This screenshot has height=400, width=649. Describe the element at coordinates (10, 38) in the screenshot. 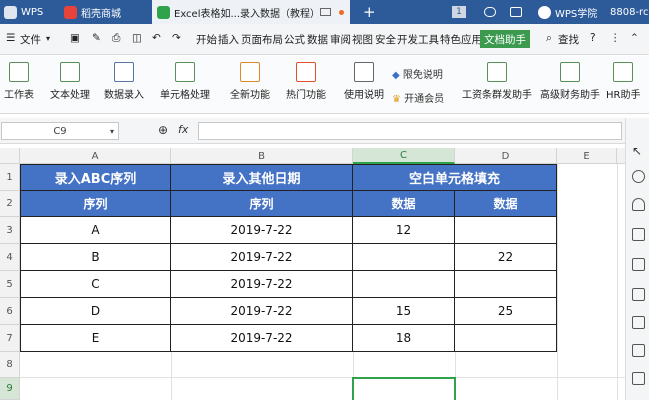

I see `hamburger-icon: ☰` at that location.